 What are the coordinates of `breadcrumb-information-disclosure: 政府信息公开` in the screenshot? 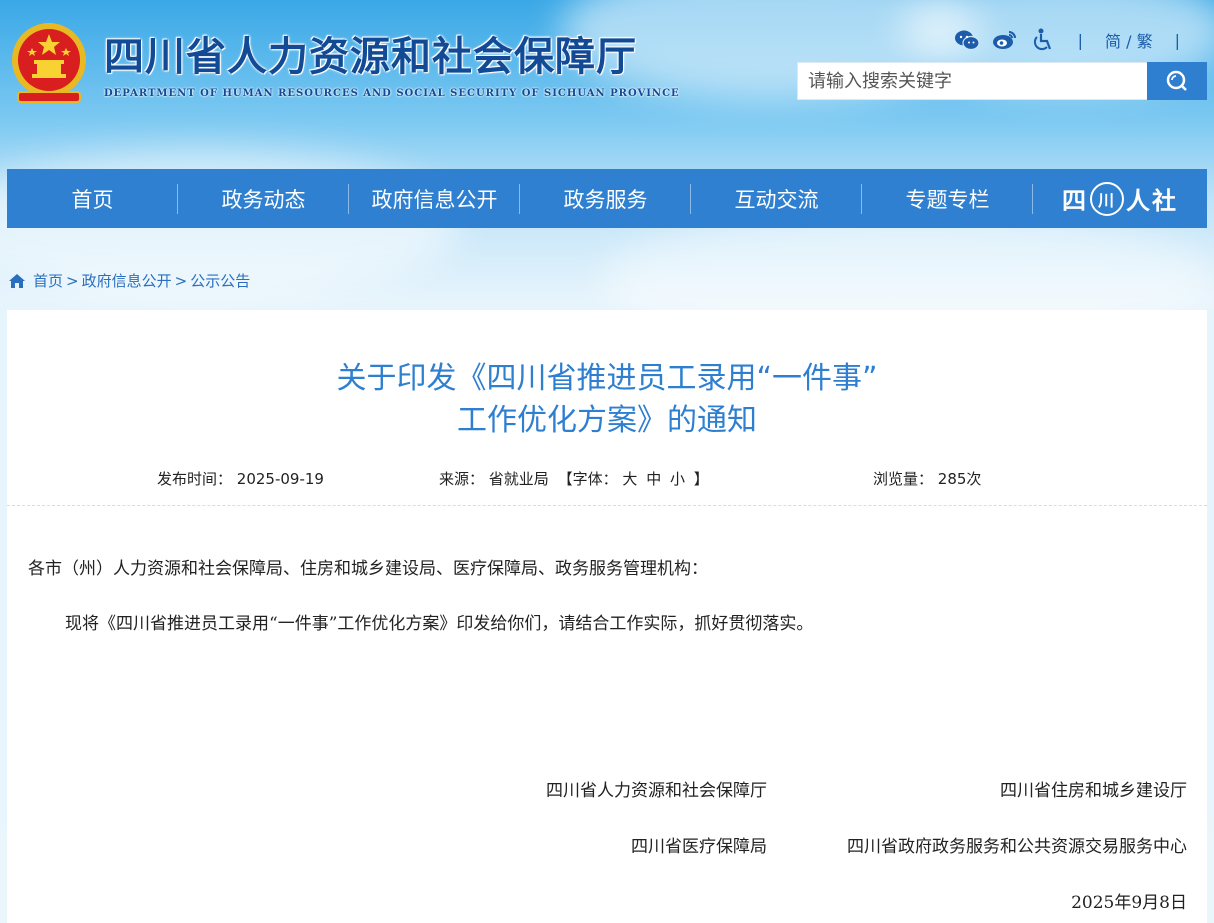 It's located at (127, 280).